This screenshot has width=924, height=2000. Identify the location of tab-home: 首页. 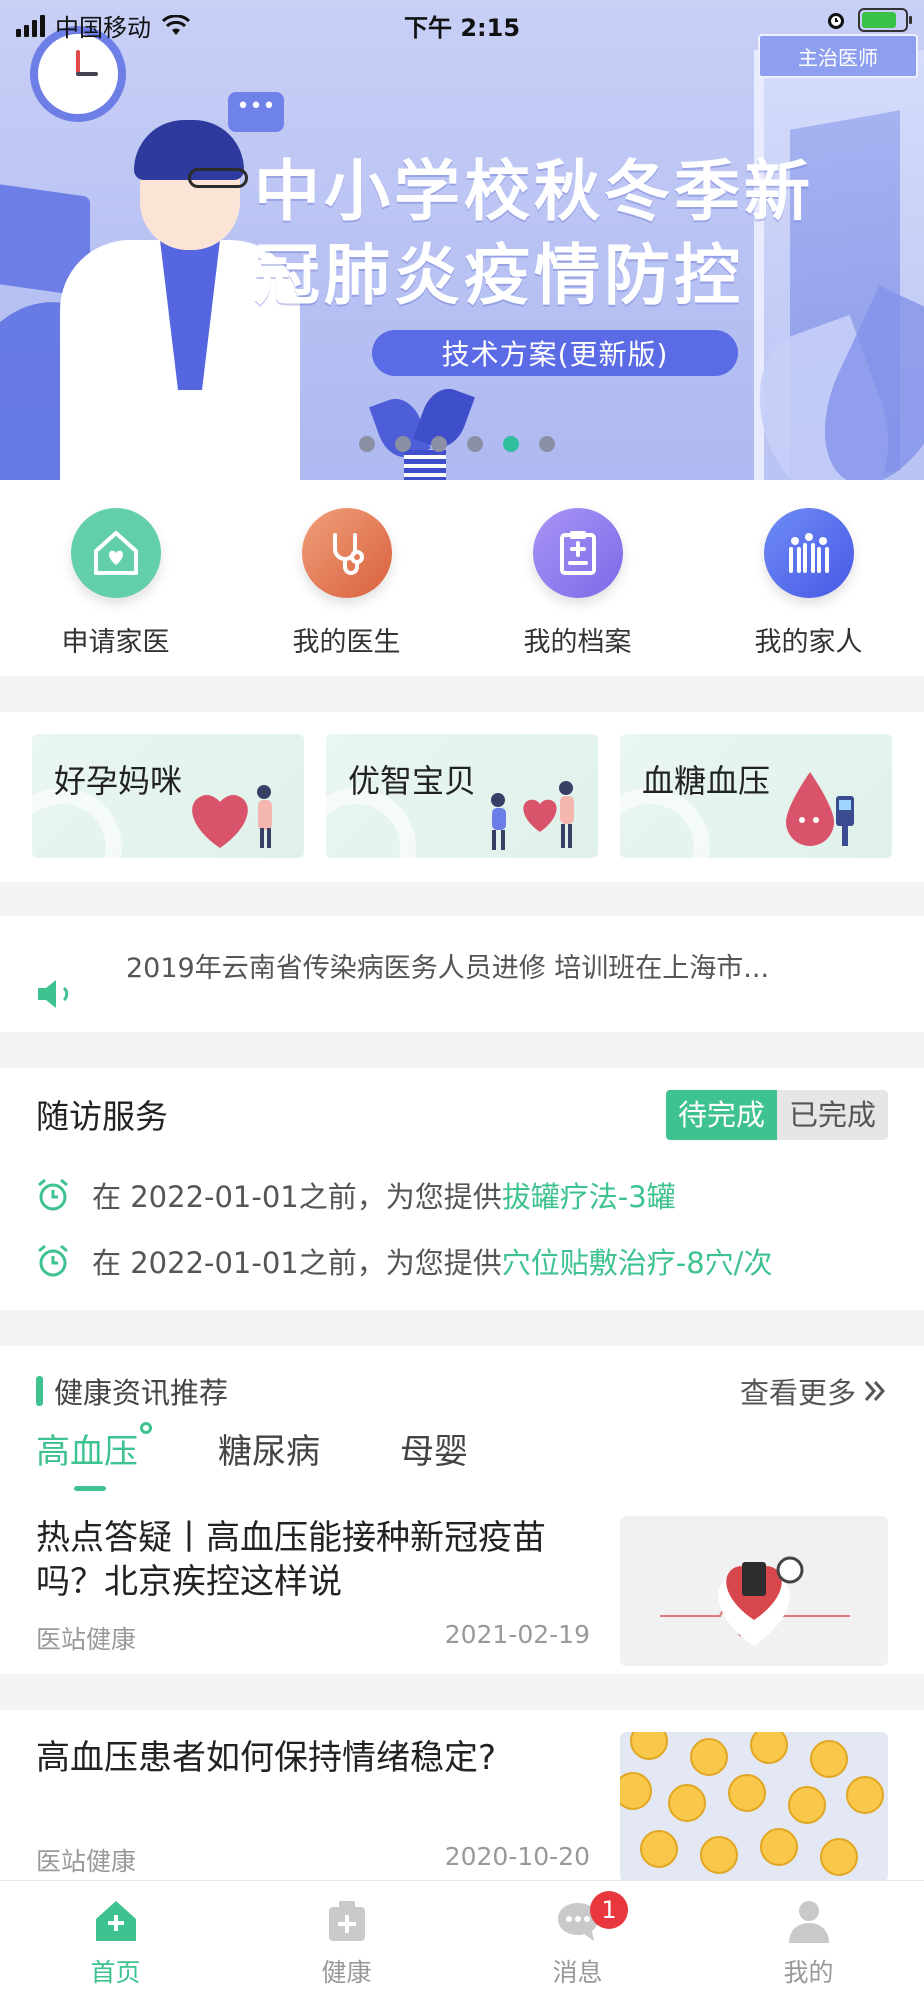
(115, 1940).